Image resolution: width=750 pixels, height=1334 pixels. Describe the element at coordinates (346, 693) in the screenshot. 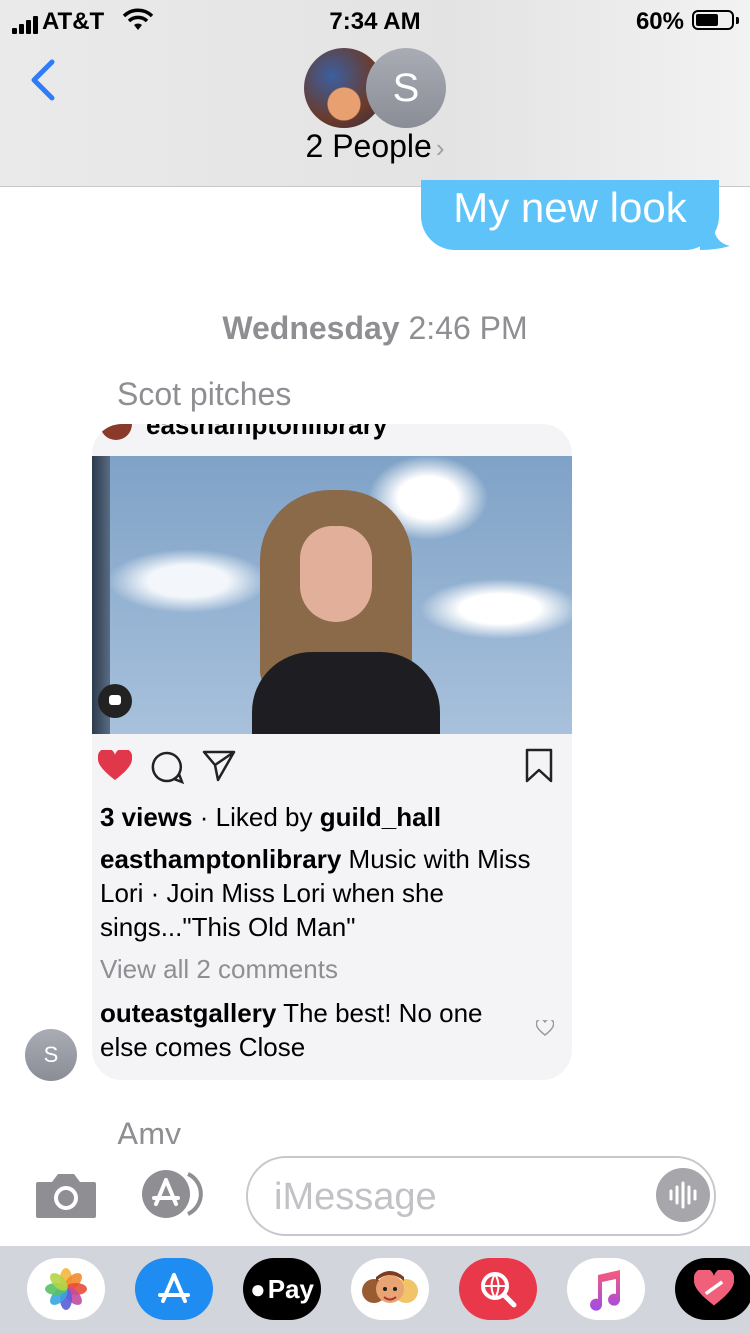

I see `image-person-shirt` at that location.